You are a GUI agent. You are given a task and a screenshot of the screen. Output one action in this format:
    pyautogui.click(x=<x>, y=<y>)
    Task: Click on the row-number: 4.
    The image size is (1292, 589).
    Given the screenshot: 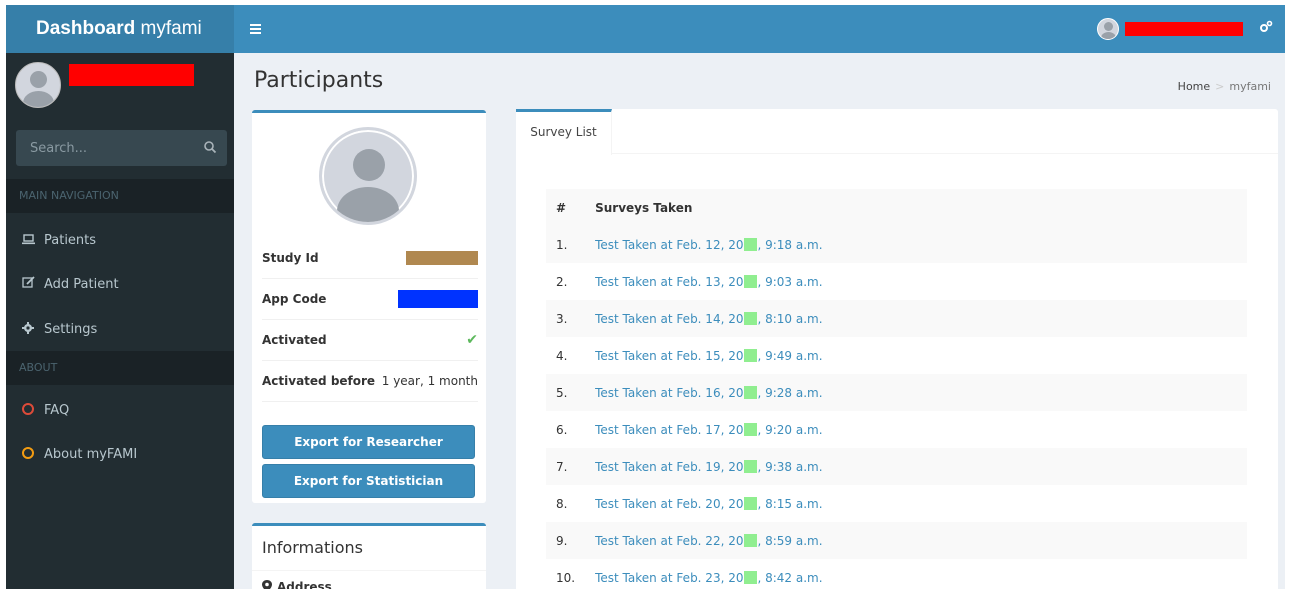 What is the action you would take?
    pyautogui.click(x=562, y=355)
    